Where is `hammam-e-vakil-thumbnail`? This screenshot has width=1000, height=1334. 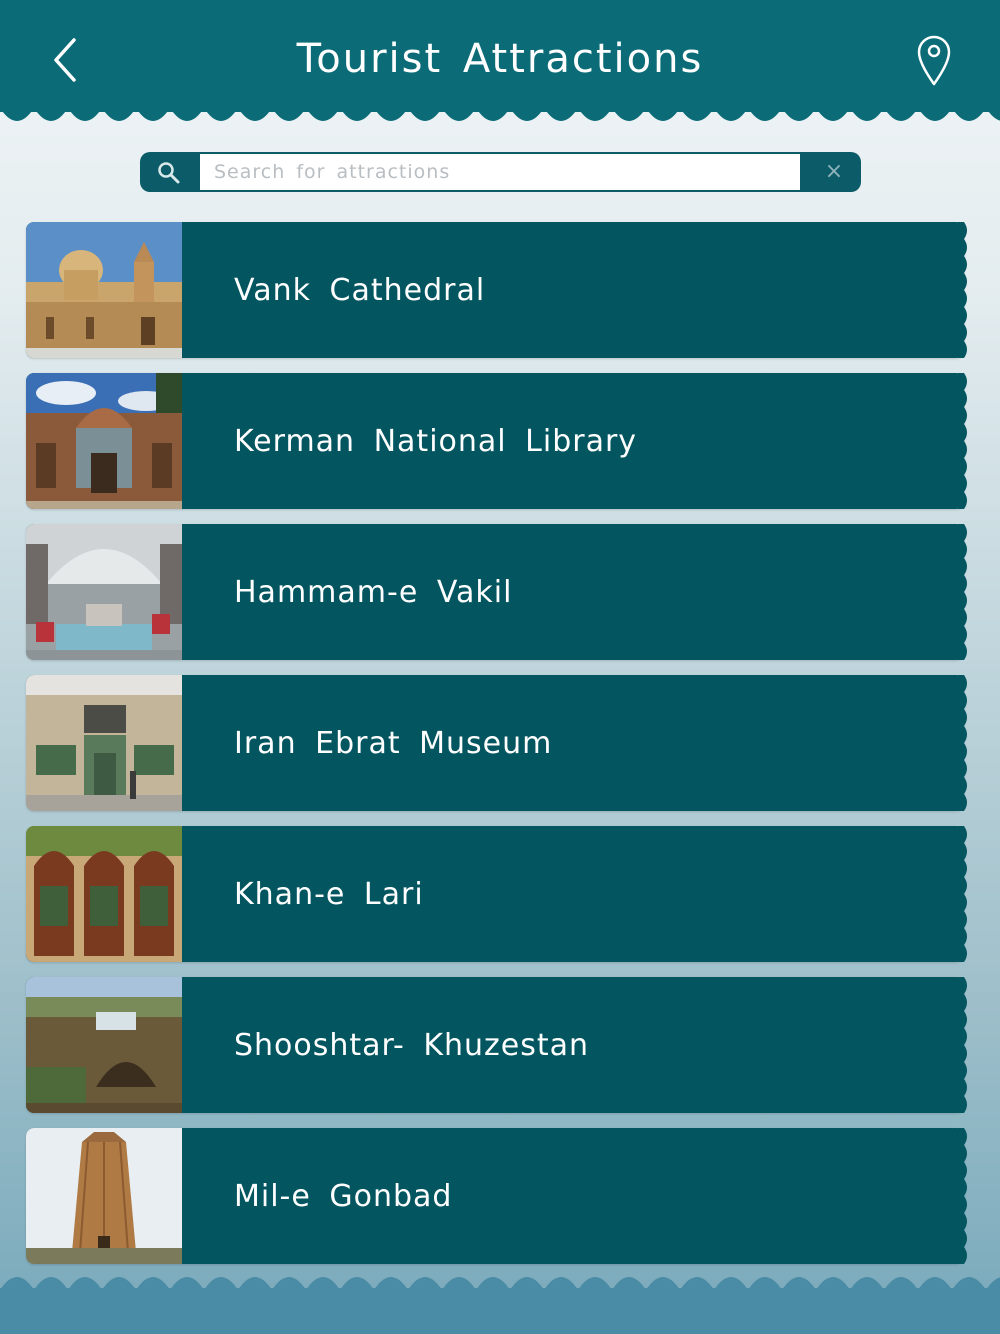 hammam-e-vakil-thumbnail is located at coordinates (104, 592).